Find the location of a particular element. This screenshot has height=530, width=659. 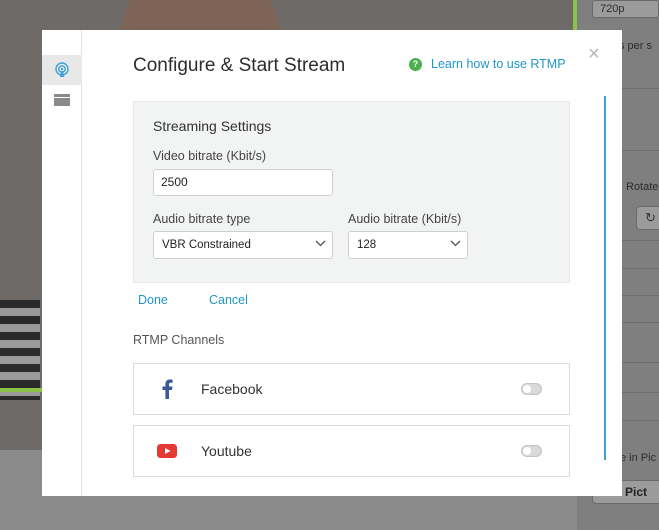

pip-label: e in Pic is located at coordinates (638, 458).